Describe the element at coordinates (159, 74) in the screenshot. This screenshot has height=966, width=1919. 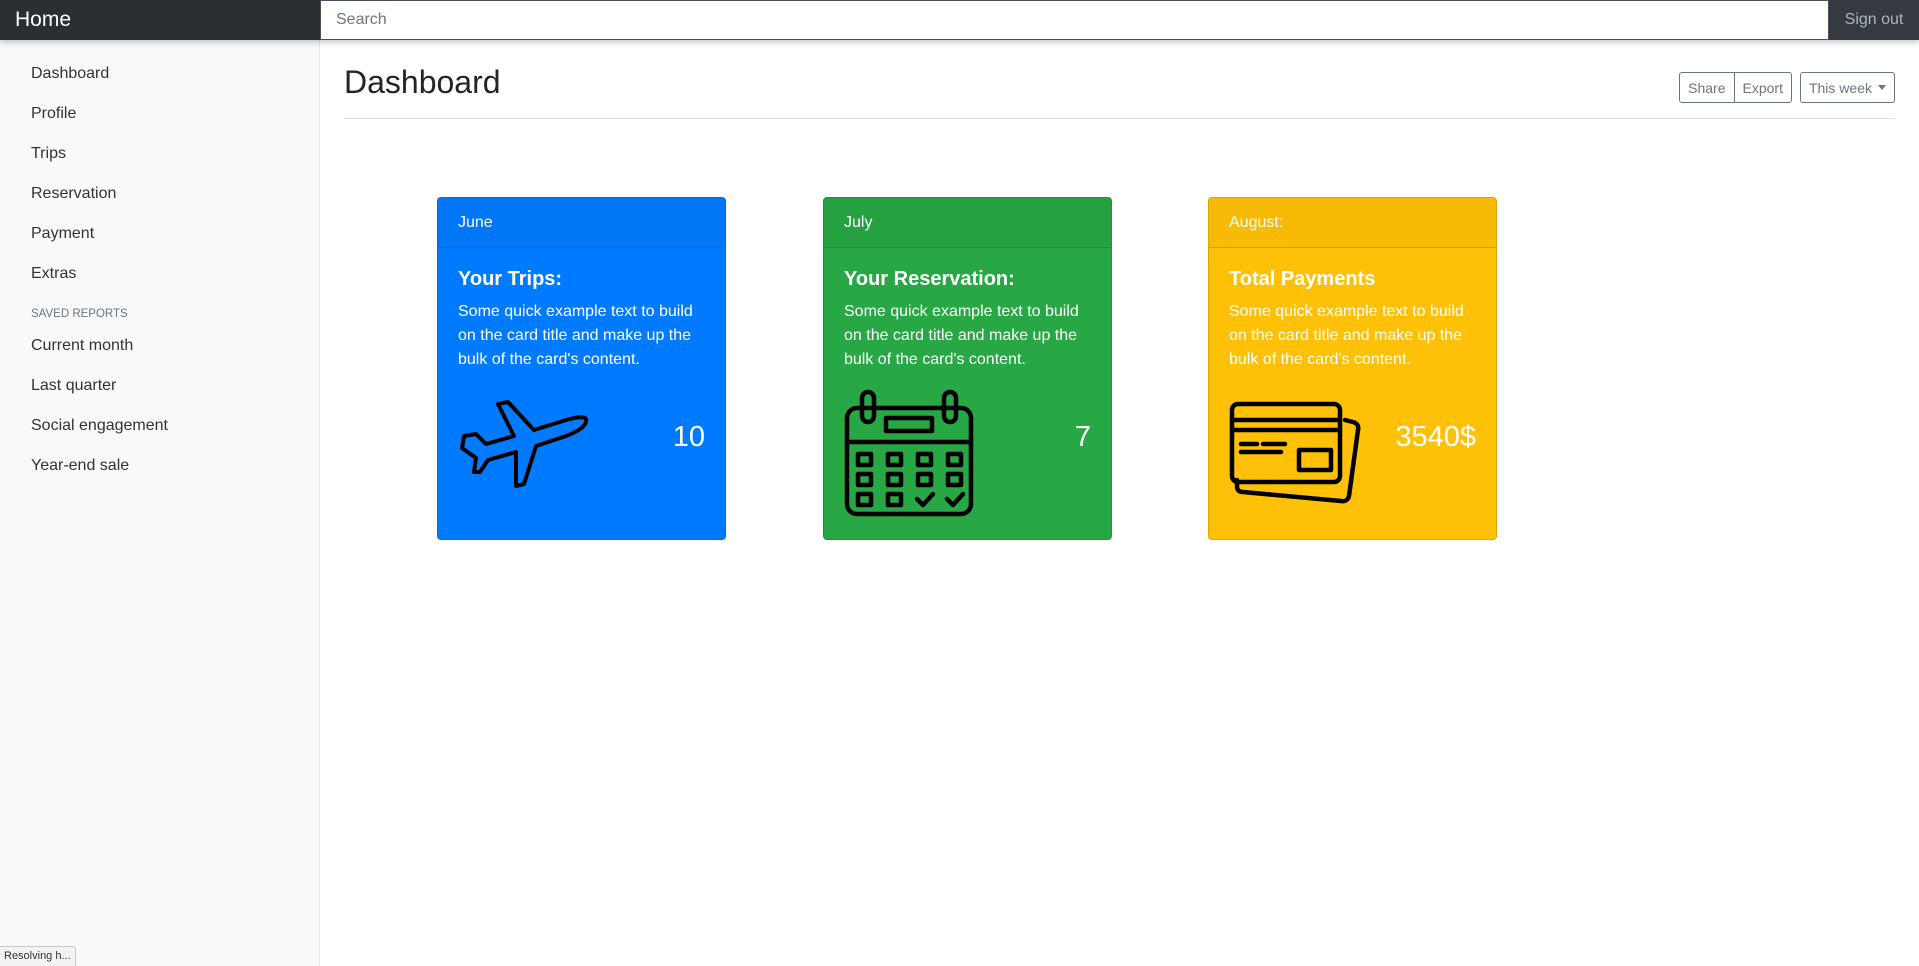
I see `sidebar-item-dashboard: Dashboard` at that location.